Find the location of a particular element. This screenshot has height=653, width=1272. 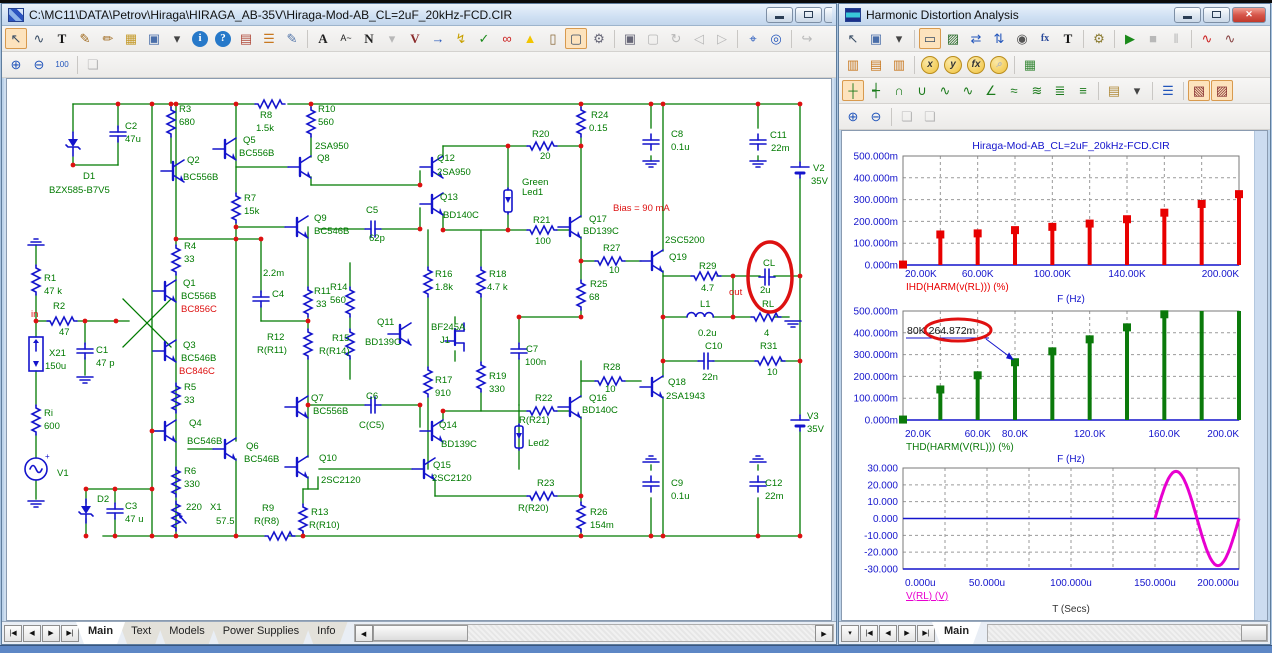

info-pages-icon: ☰ is located at coordinates (269, 38).